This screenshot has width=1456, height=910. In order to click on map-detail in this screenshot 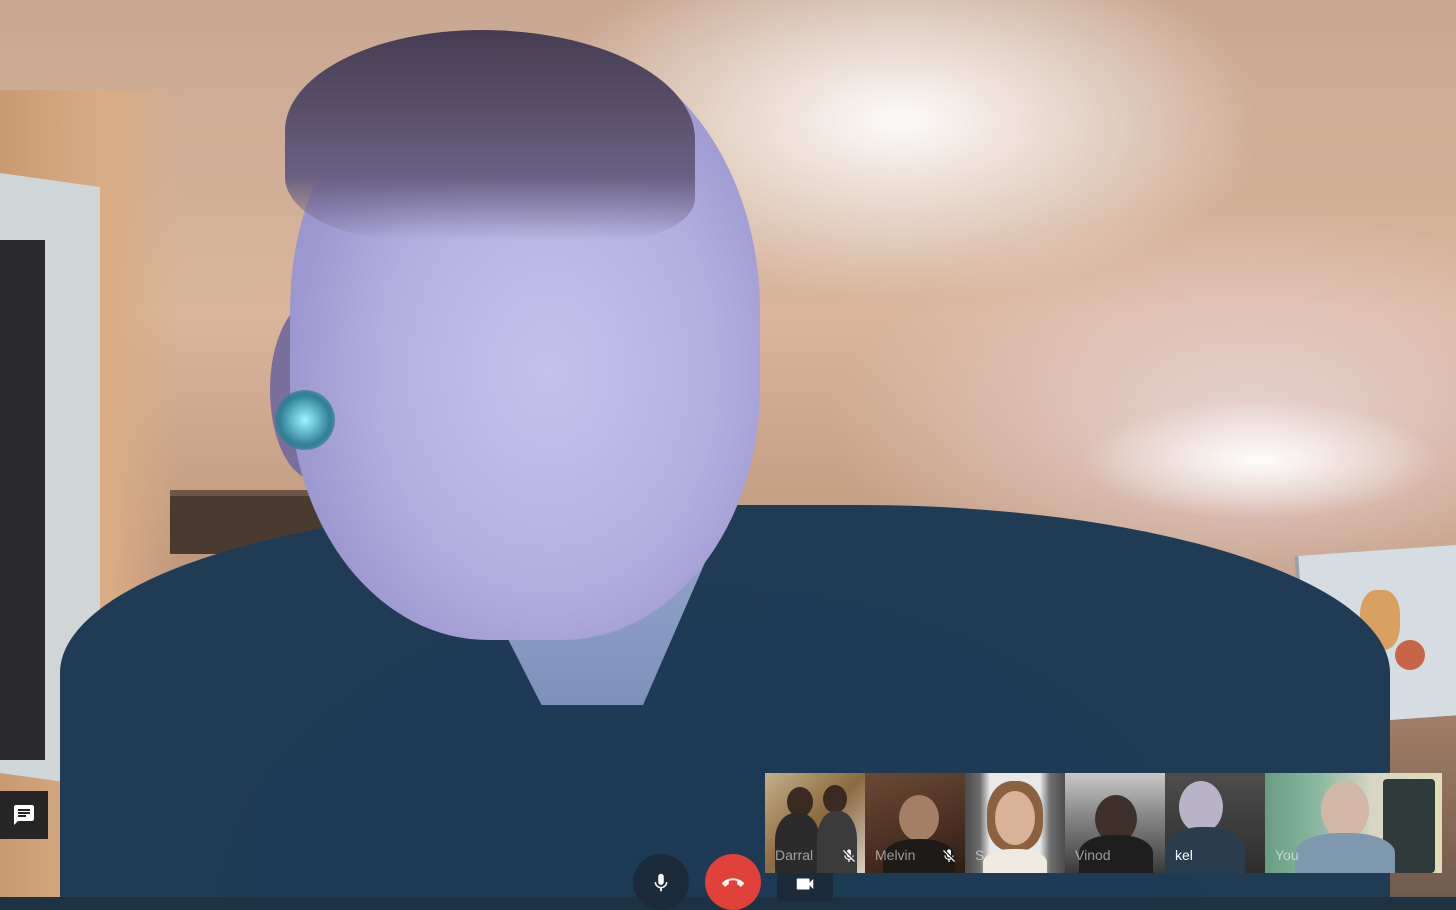, I will do `click(1410, 655)`.